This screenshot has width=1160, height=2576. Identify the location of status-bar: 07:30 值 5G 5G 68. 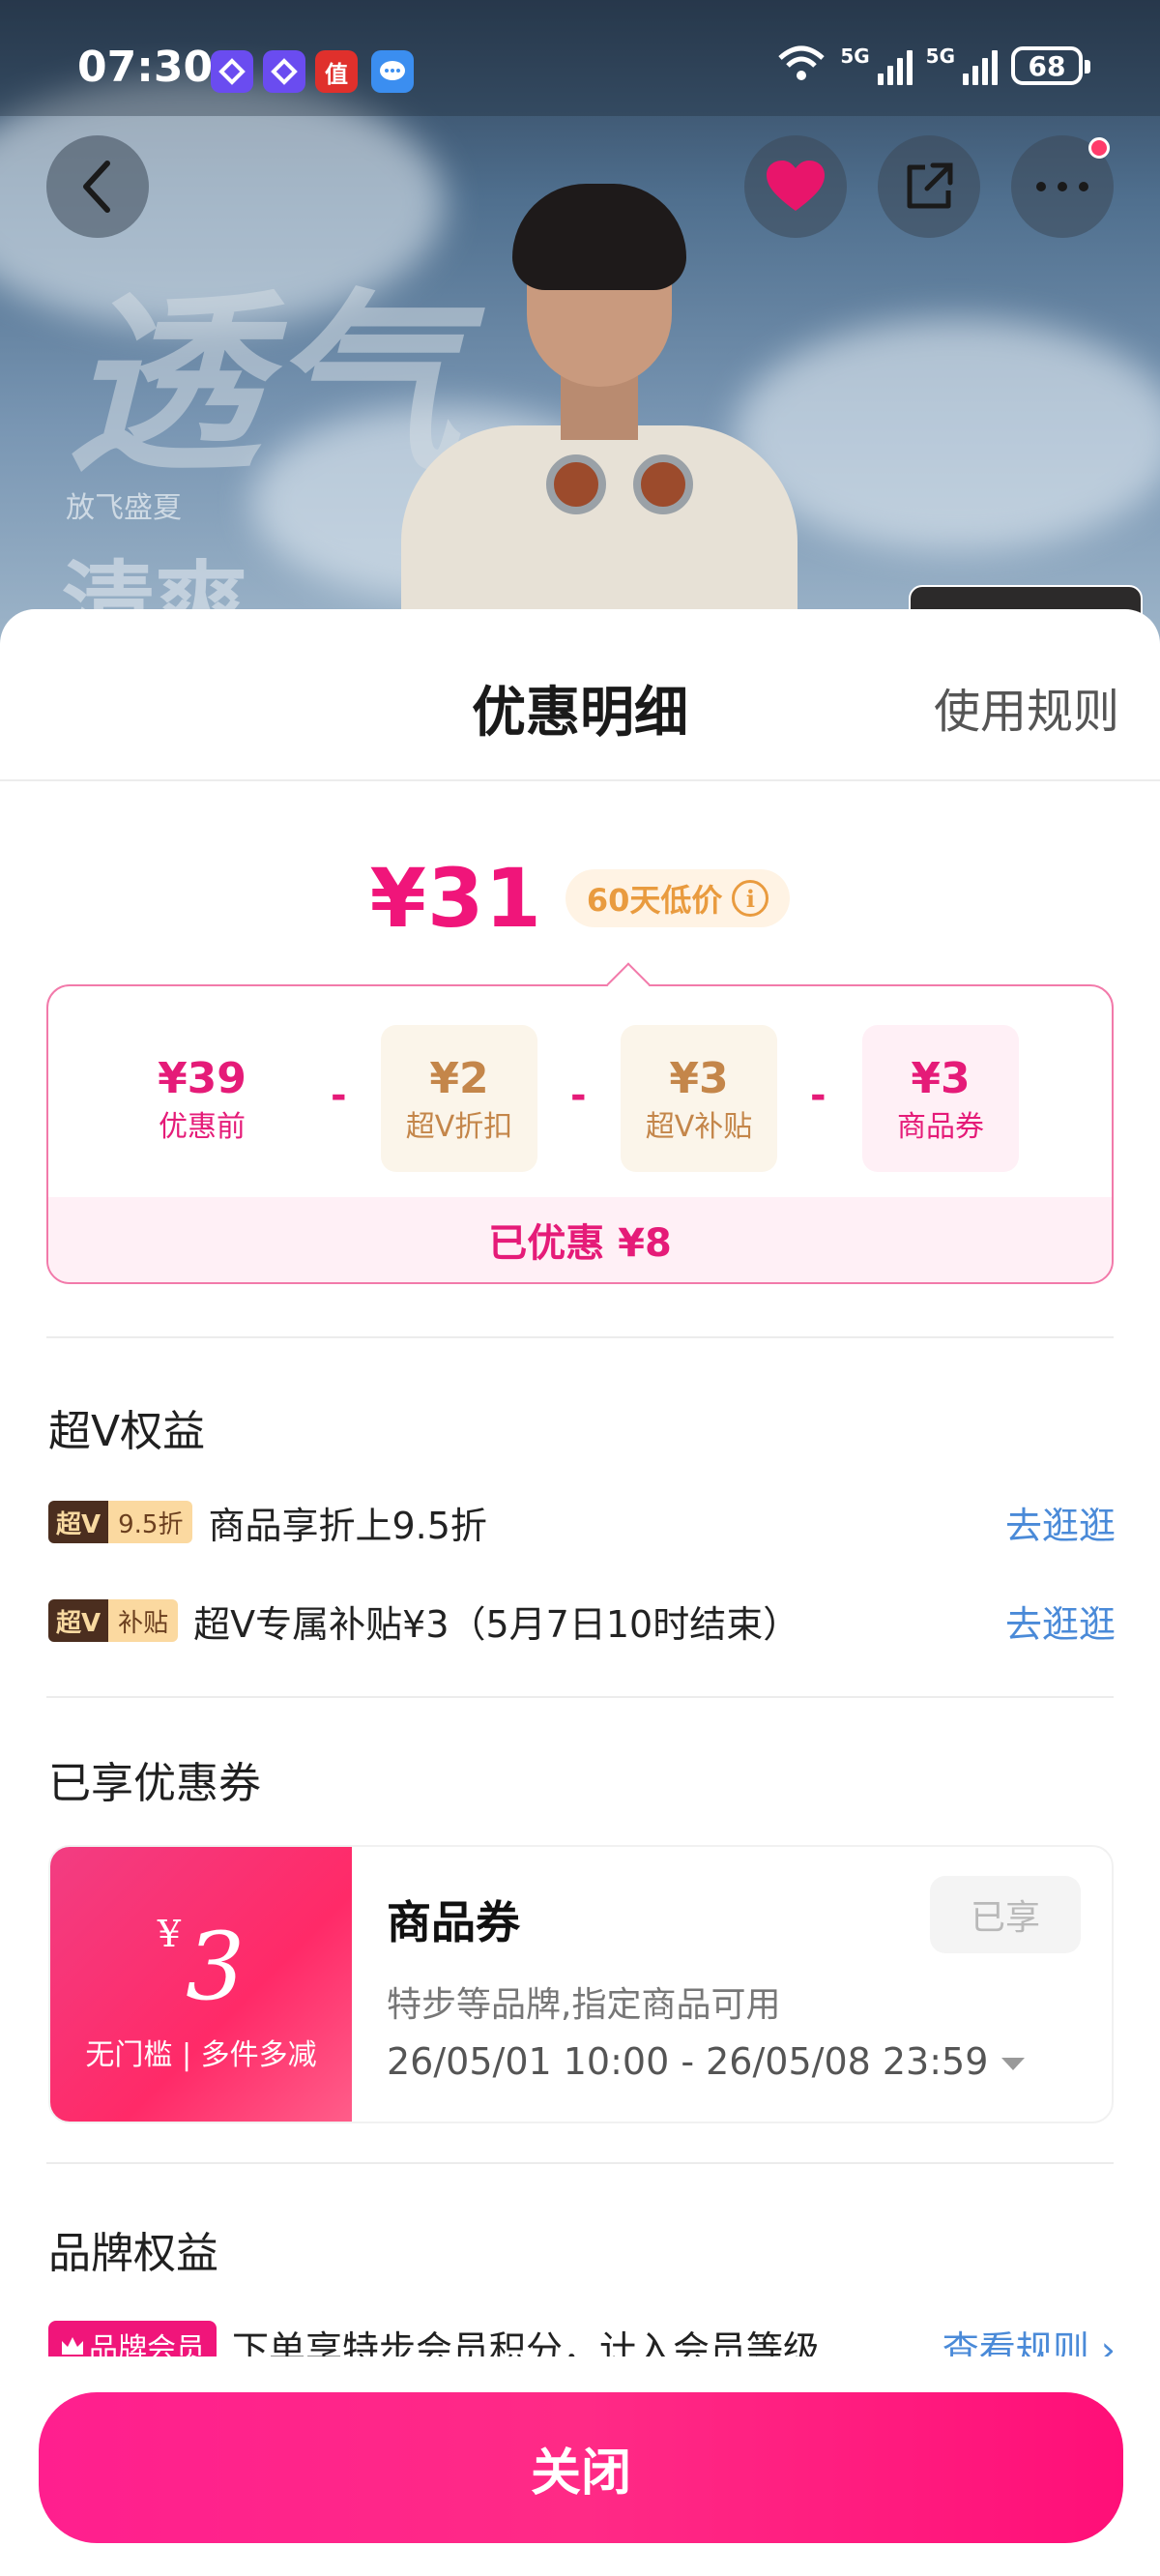
(580, 58).